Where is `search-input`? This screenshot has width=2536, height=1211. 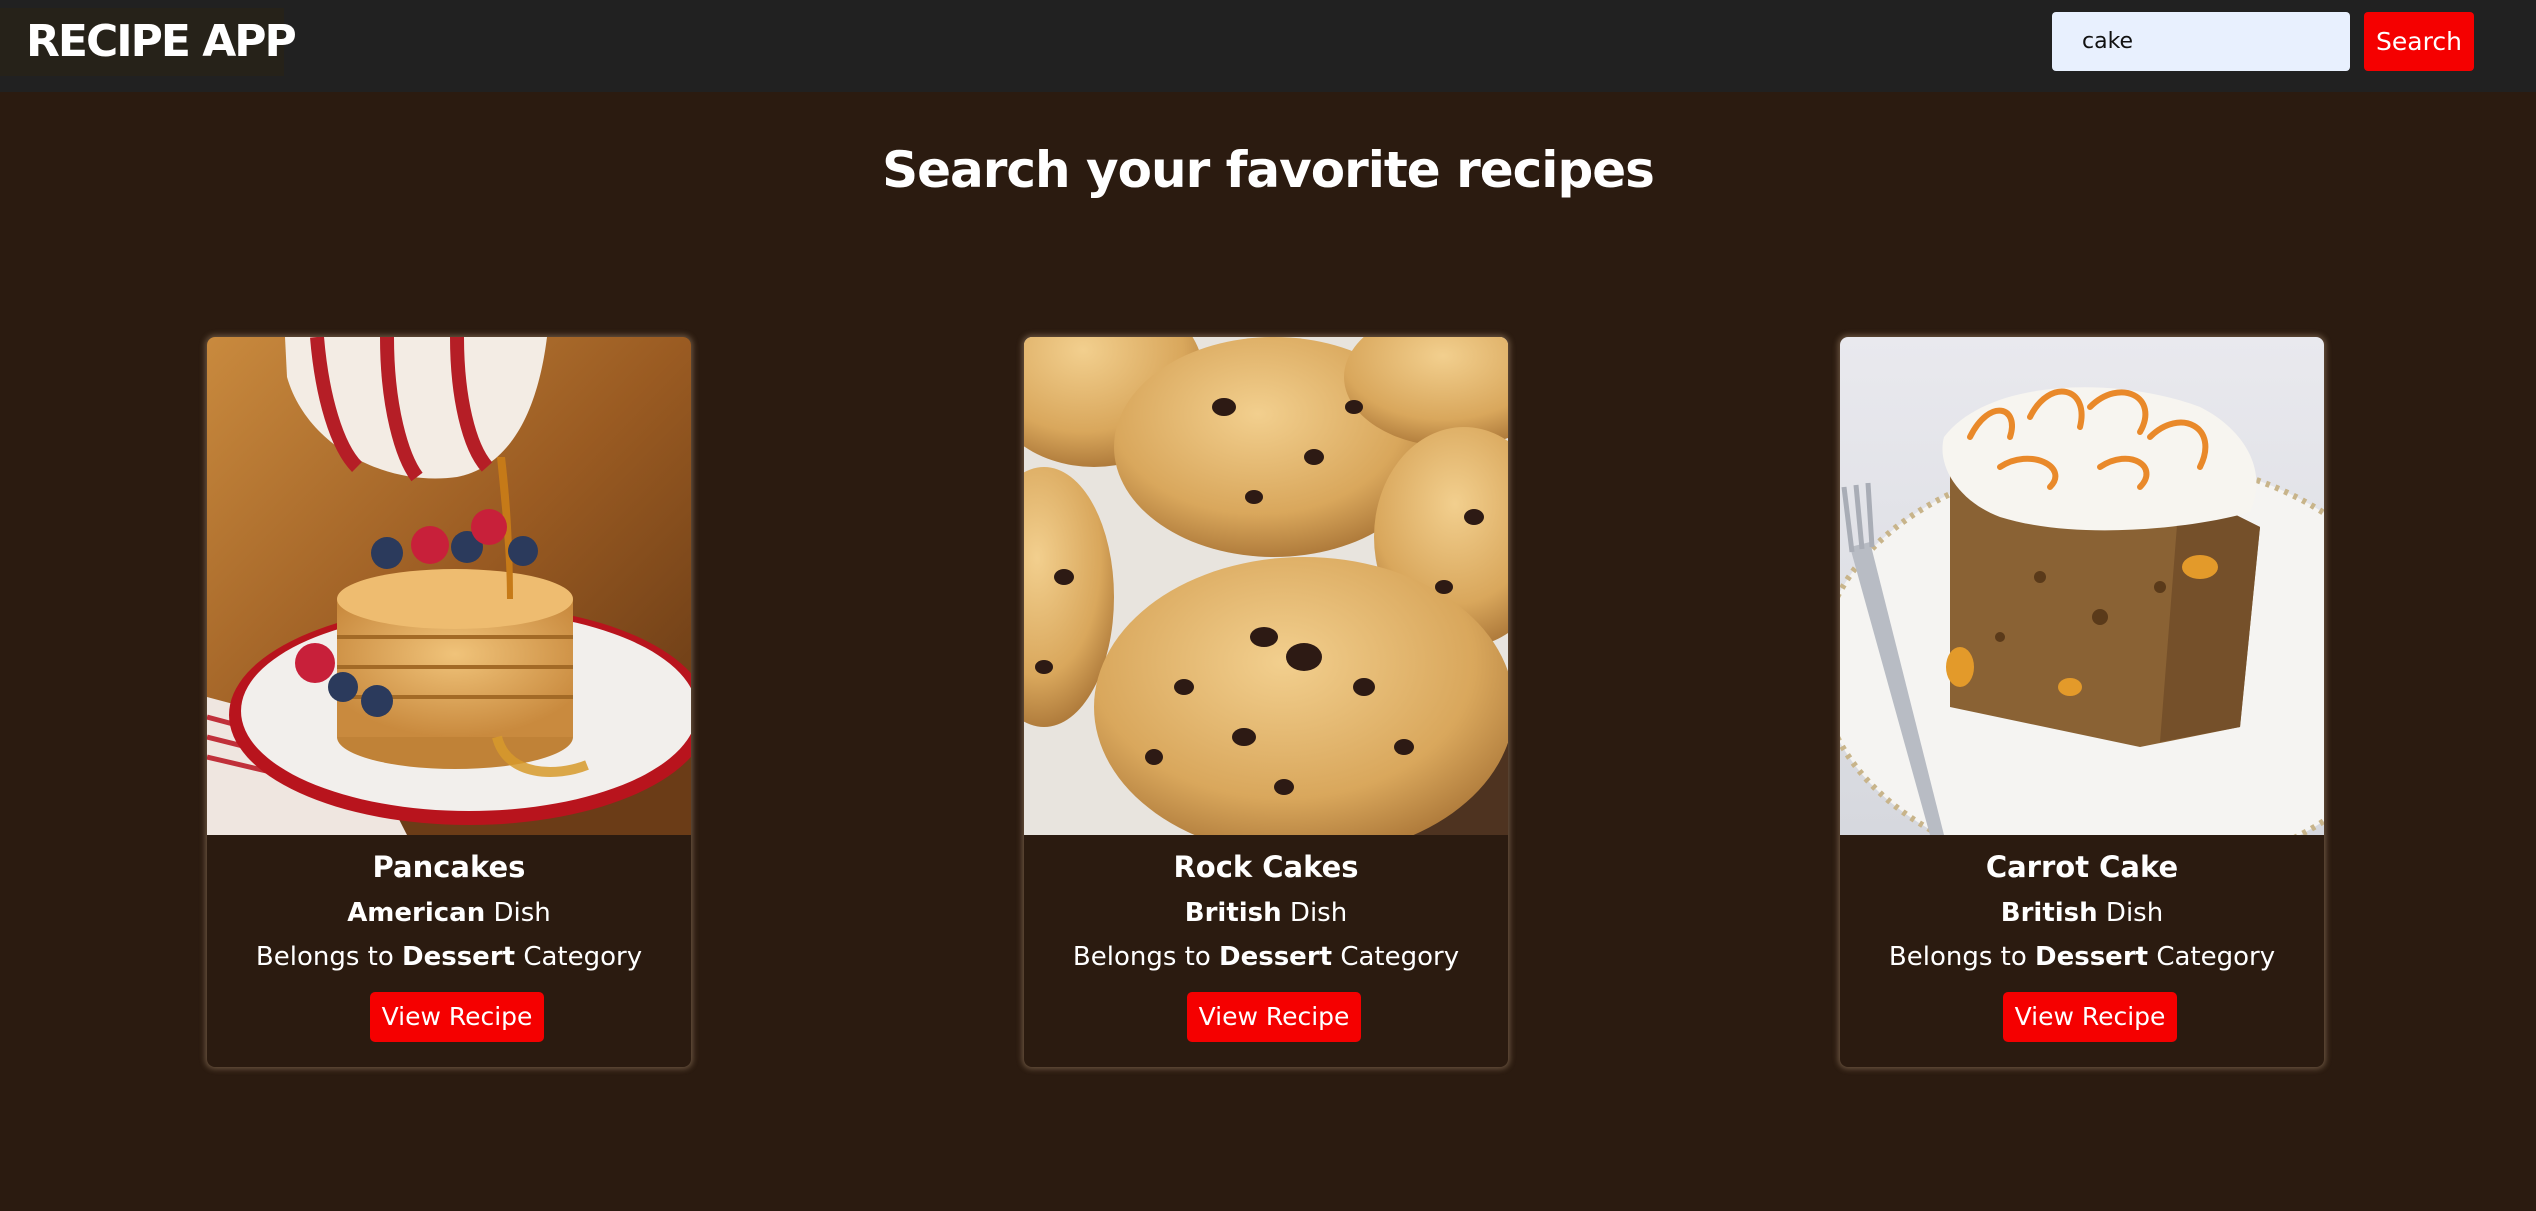
search-input is located at coordinates (2201, 41).